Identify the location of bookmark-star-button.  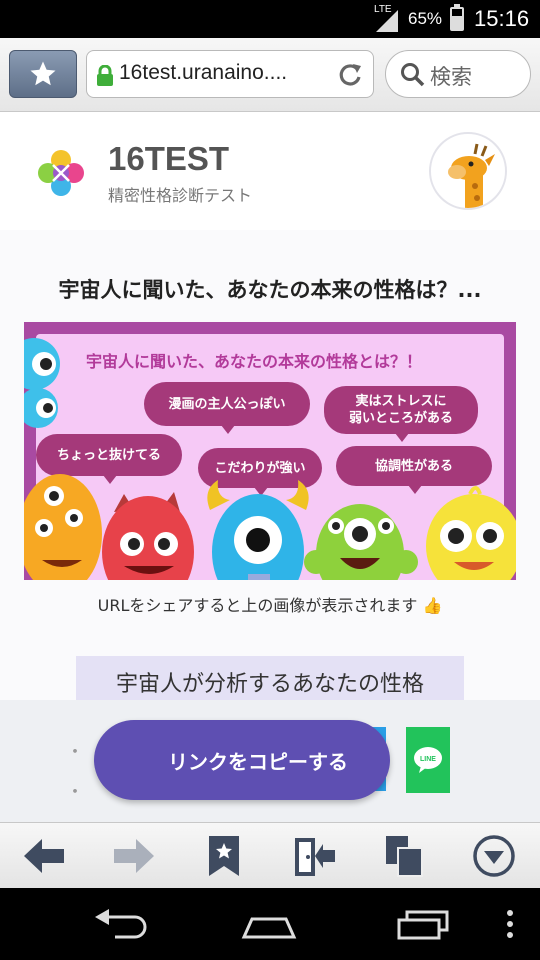
(43, 74).